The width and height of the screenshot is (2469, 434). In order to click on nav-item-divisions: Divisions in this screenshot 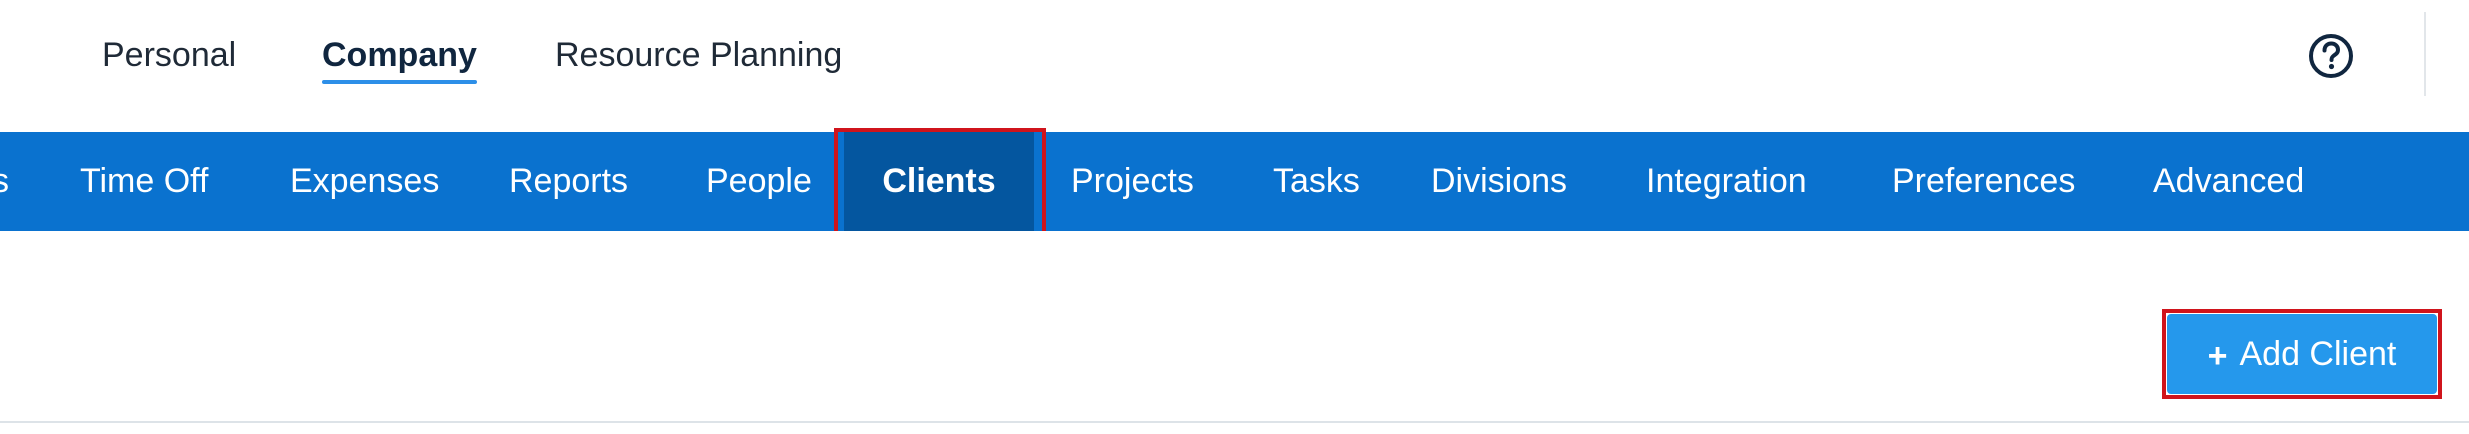, I will do `click(1499, 181)`.